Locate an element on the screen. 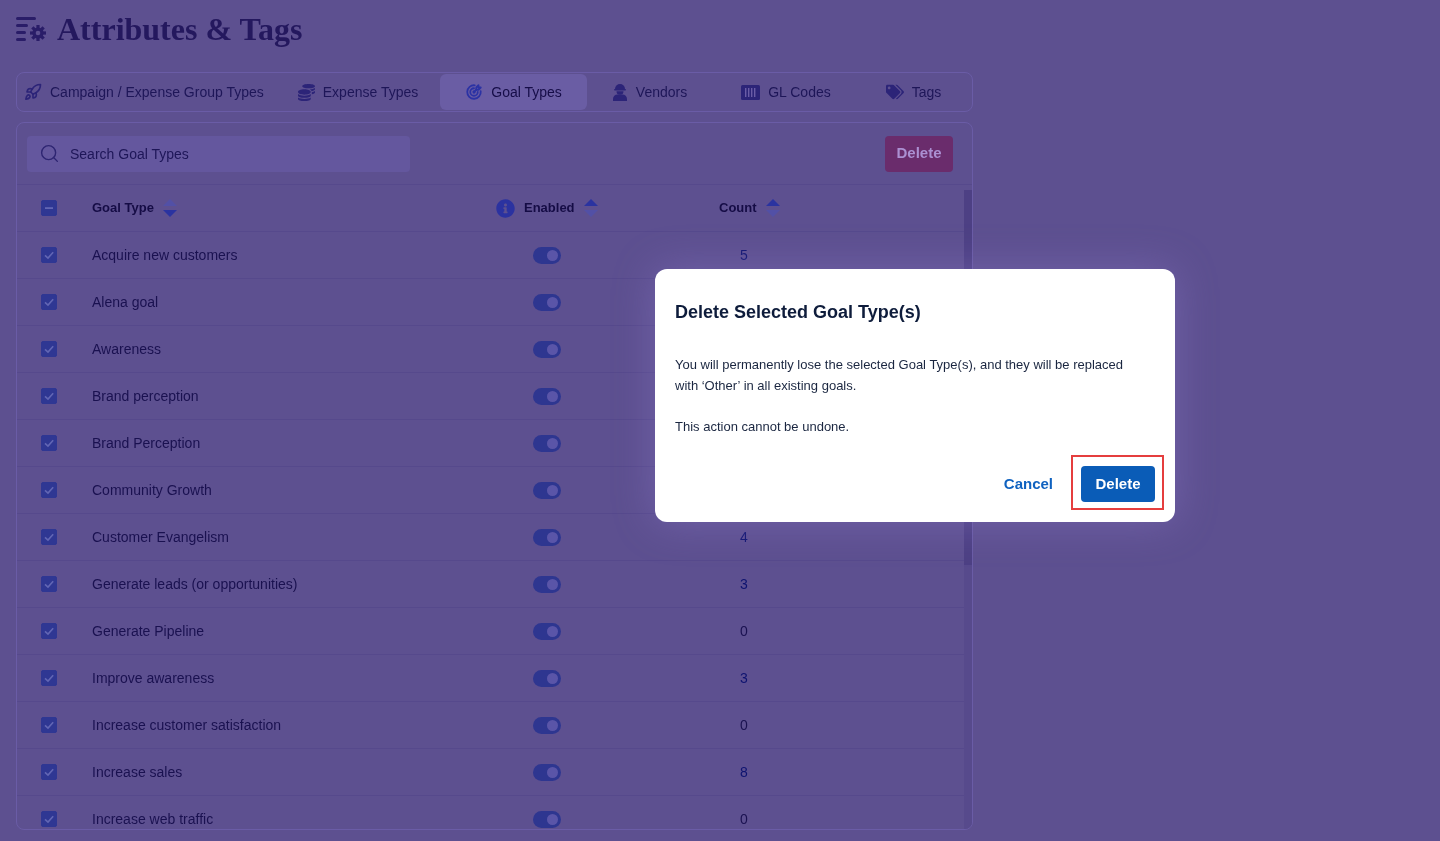  tab: Campaign / Expense Group Types is located at coordinates (149, 92).